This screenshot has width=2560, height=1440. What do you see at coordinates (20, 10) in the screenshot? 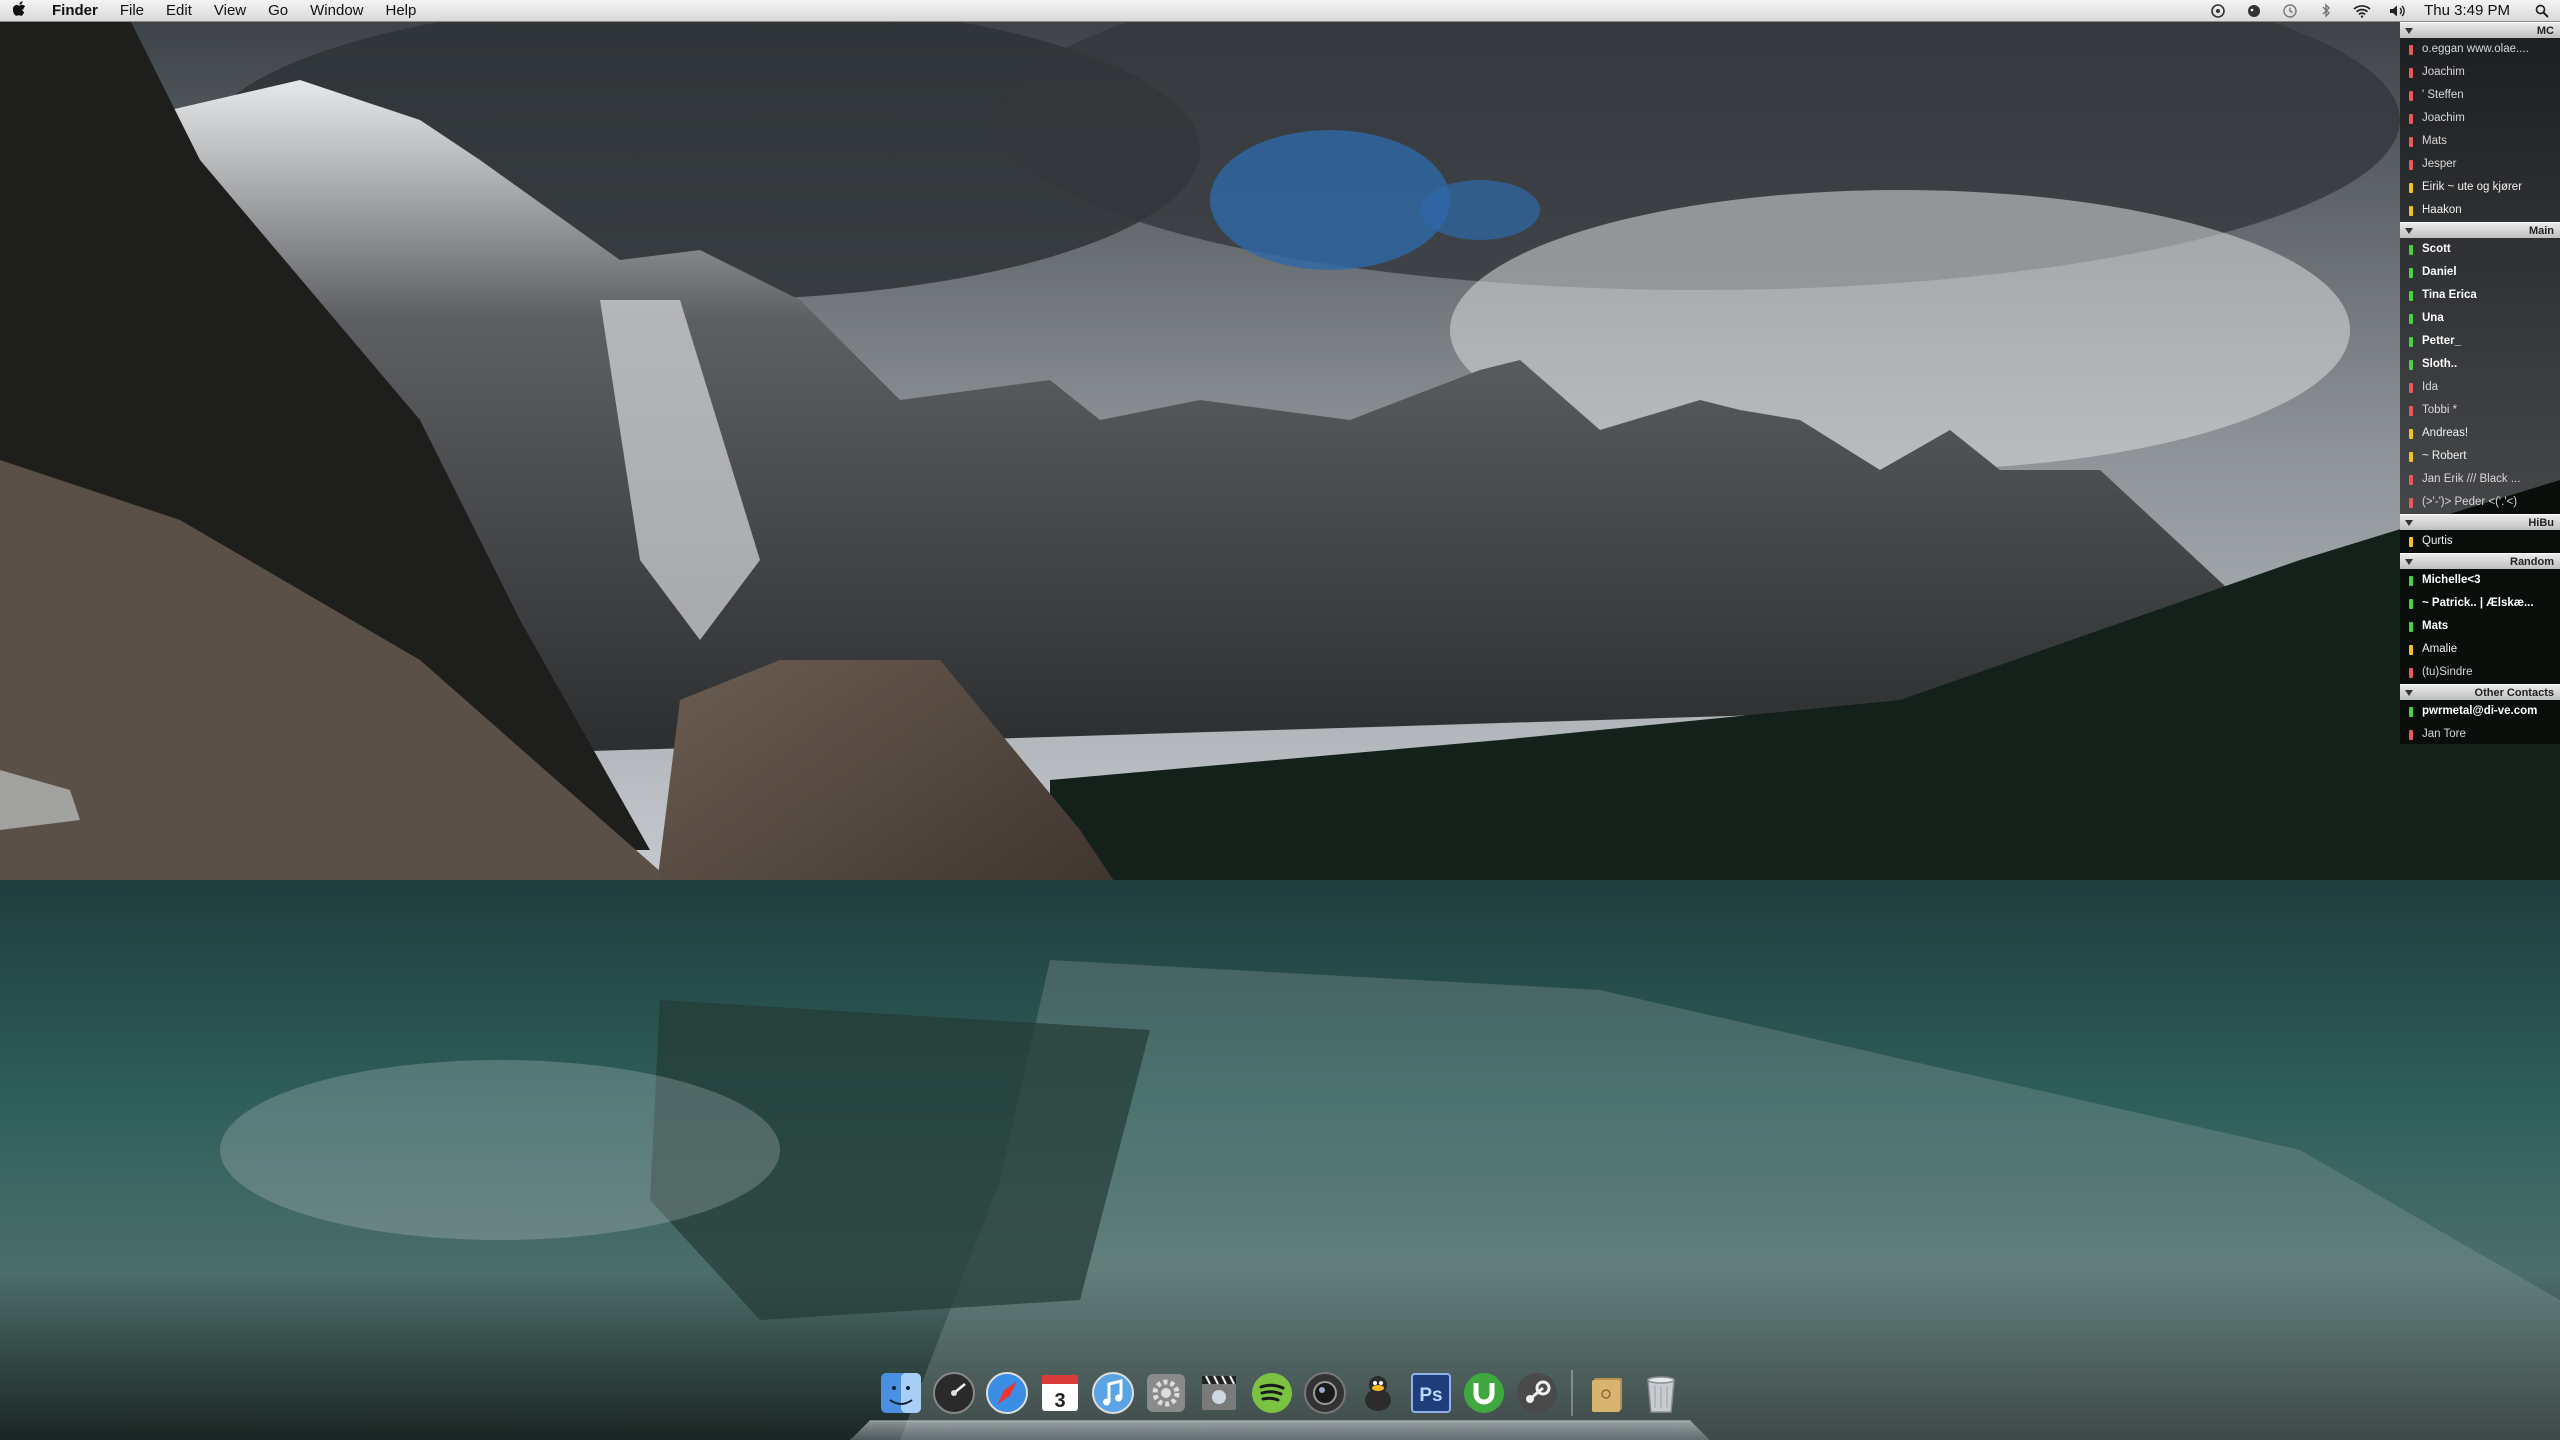
I see `apple-menu-icon` at bounding box center [20, 10].